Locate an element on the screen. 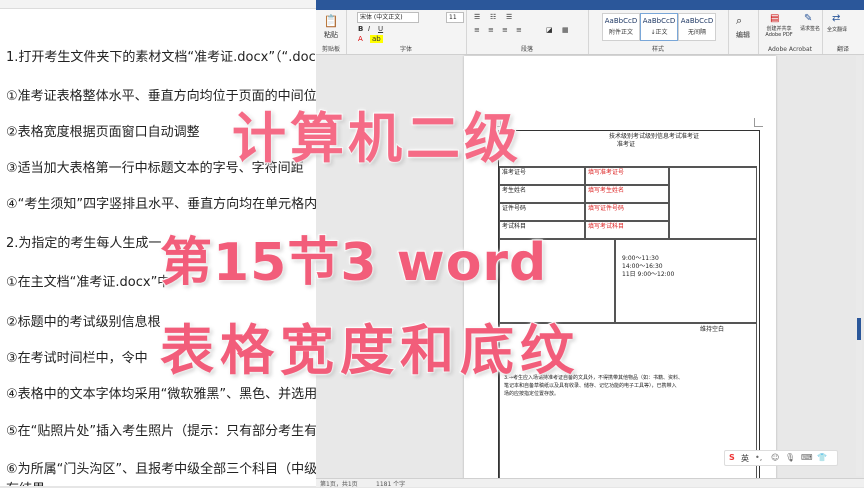 This screenshot has width=864, height=488. punctuation-icon: •, is located at coordinates (758, 457).